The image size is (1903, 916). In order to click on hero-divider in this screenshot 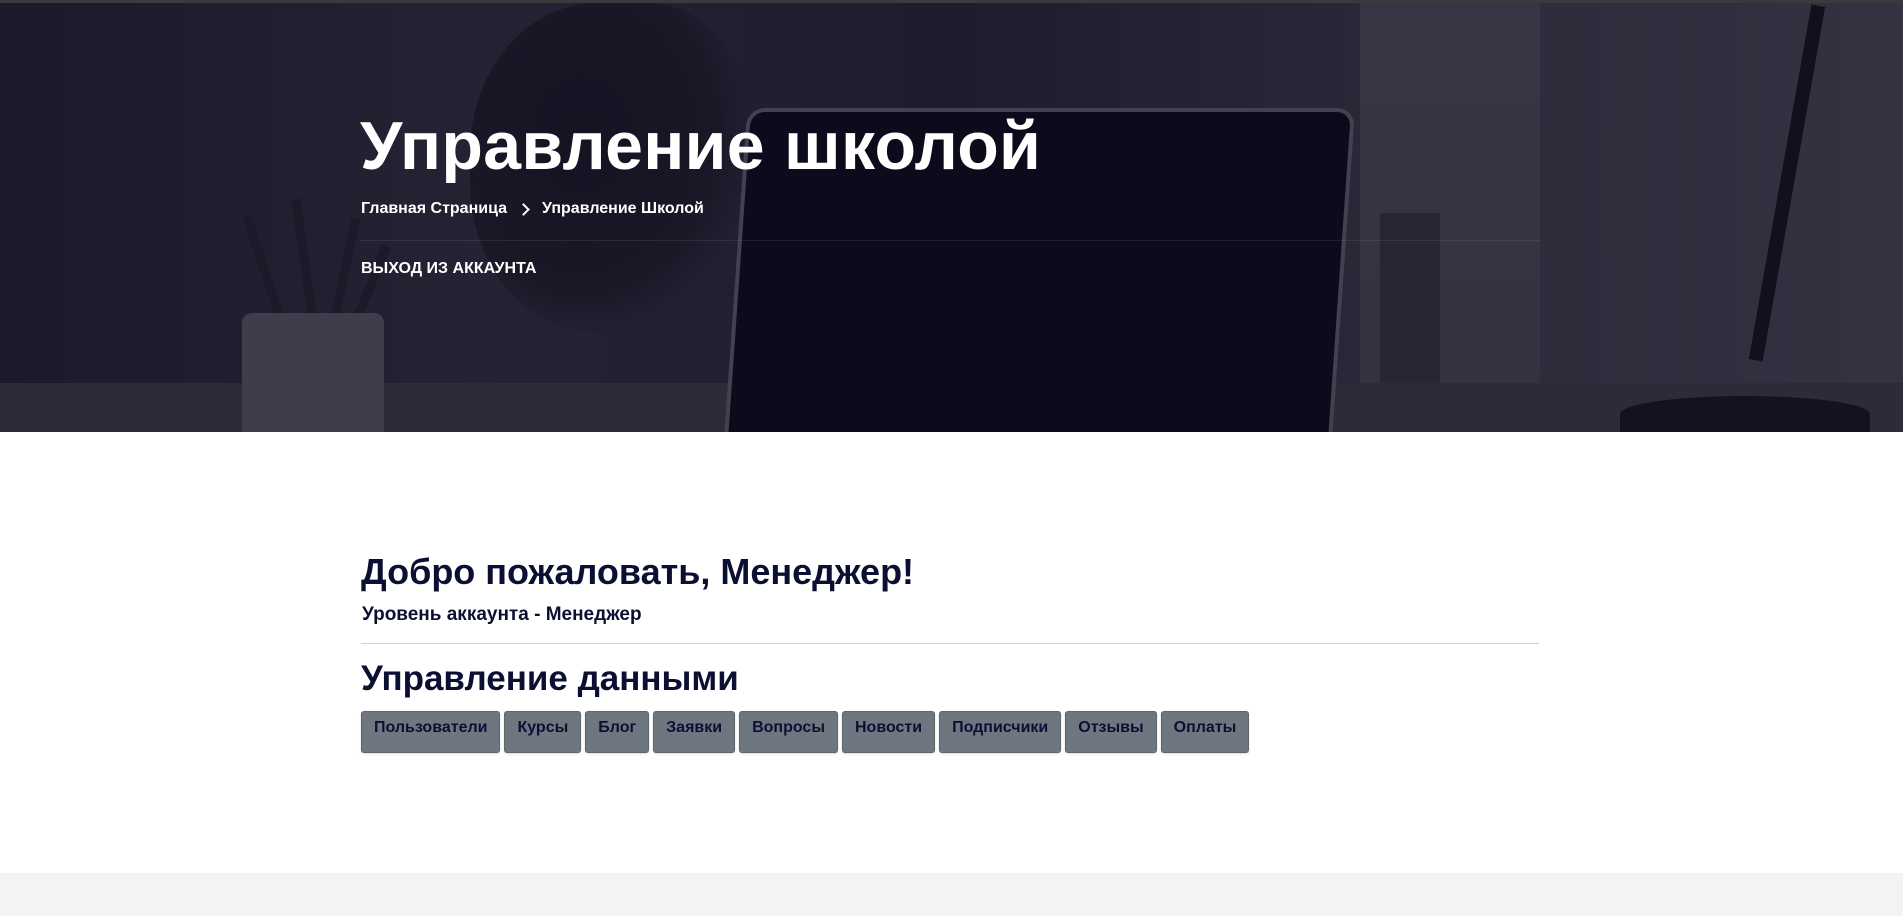, I will do `click(950, 240)`.